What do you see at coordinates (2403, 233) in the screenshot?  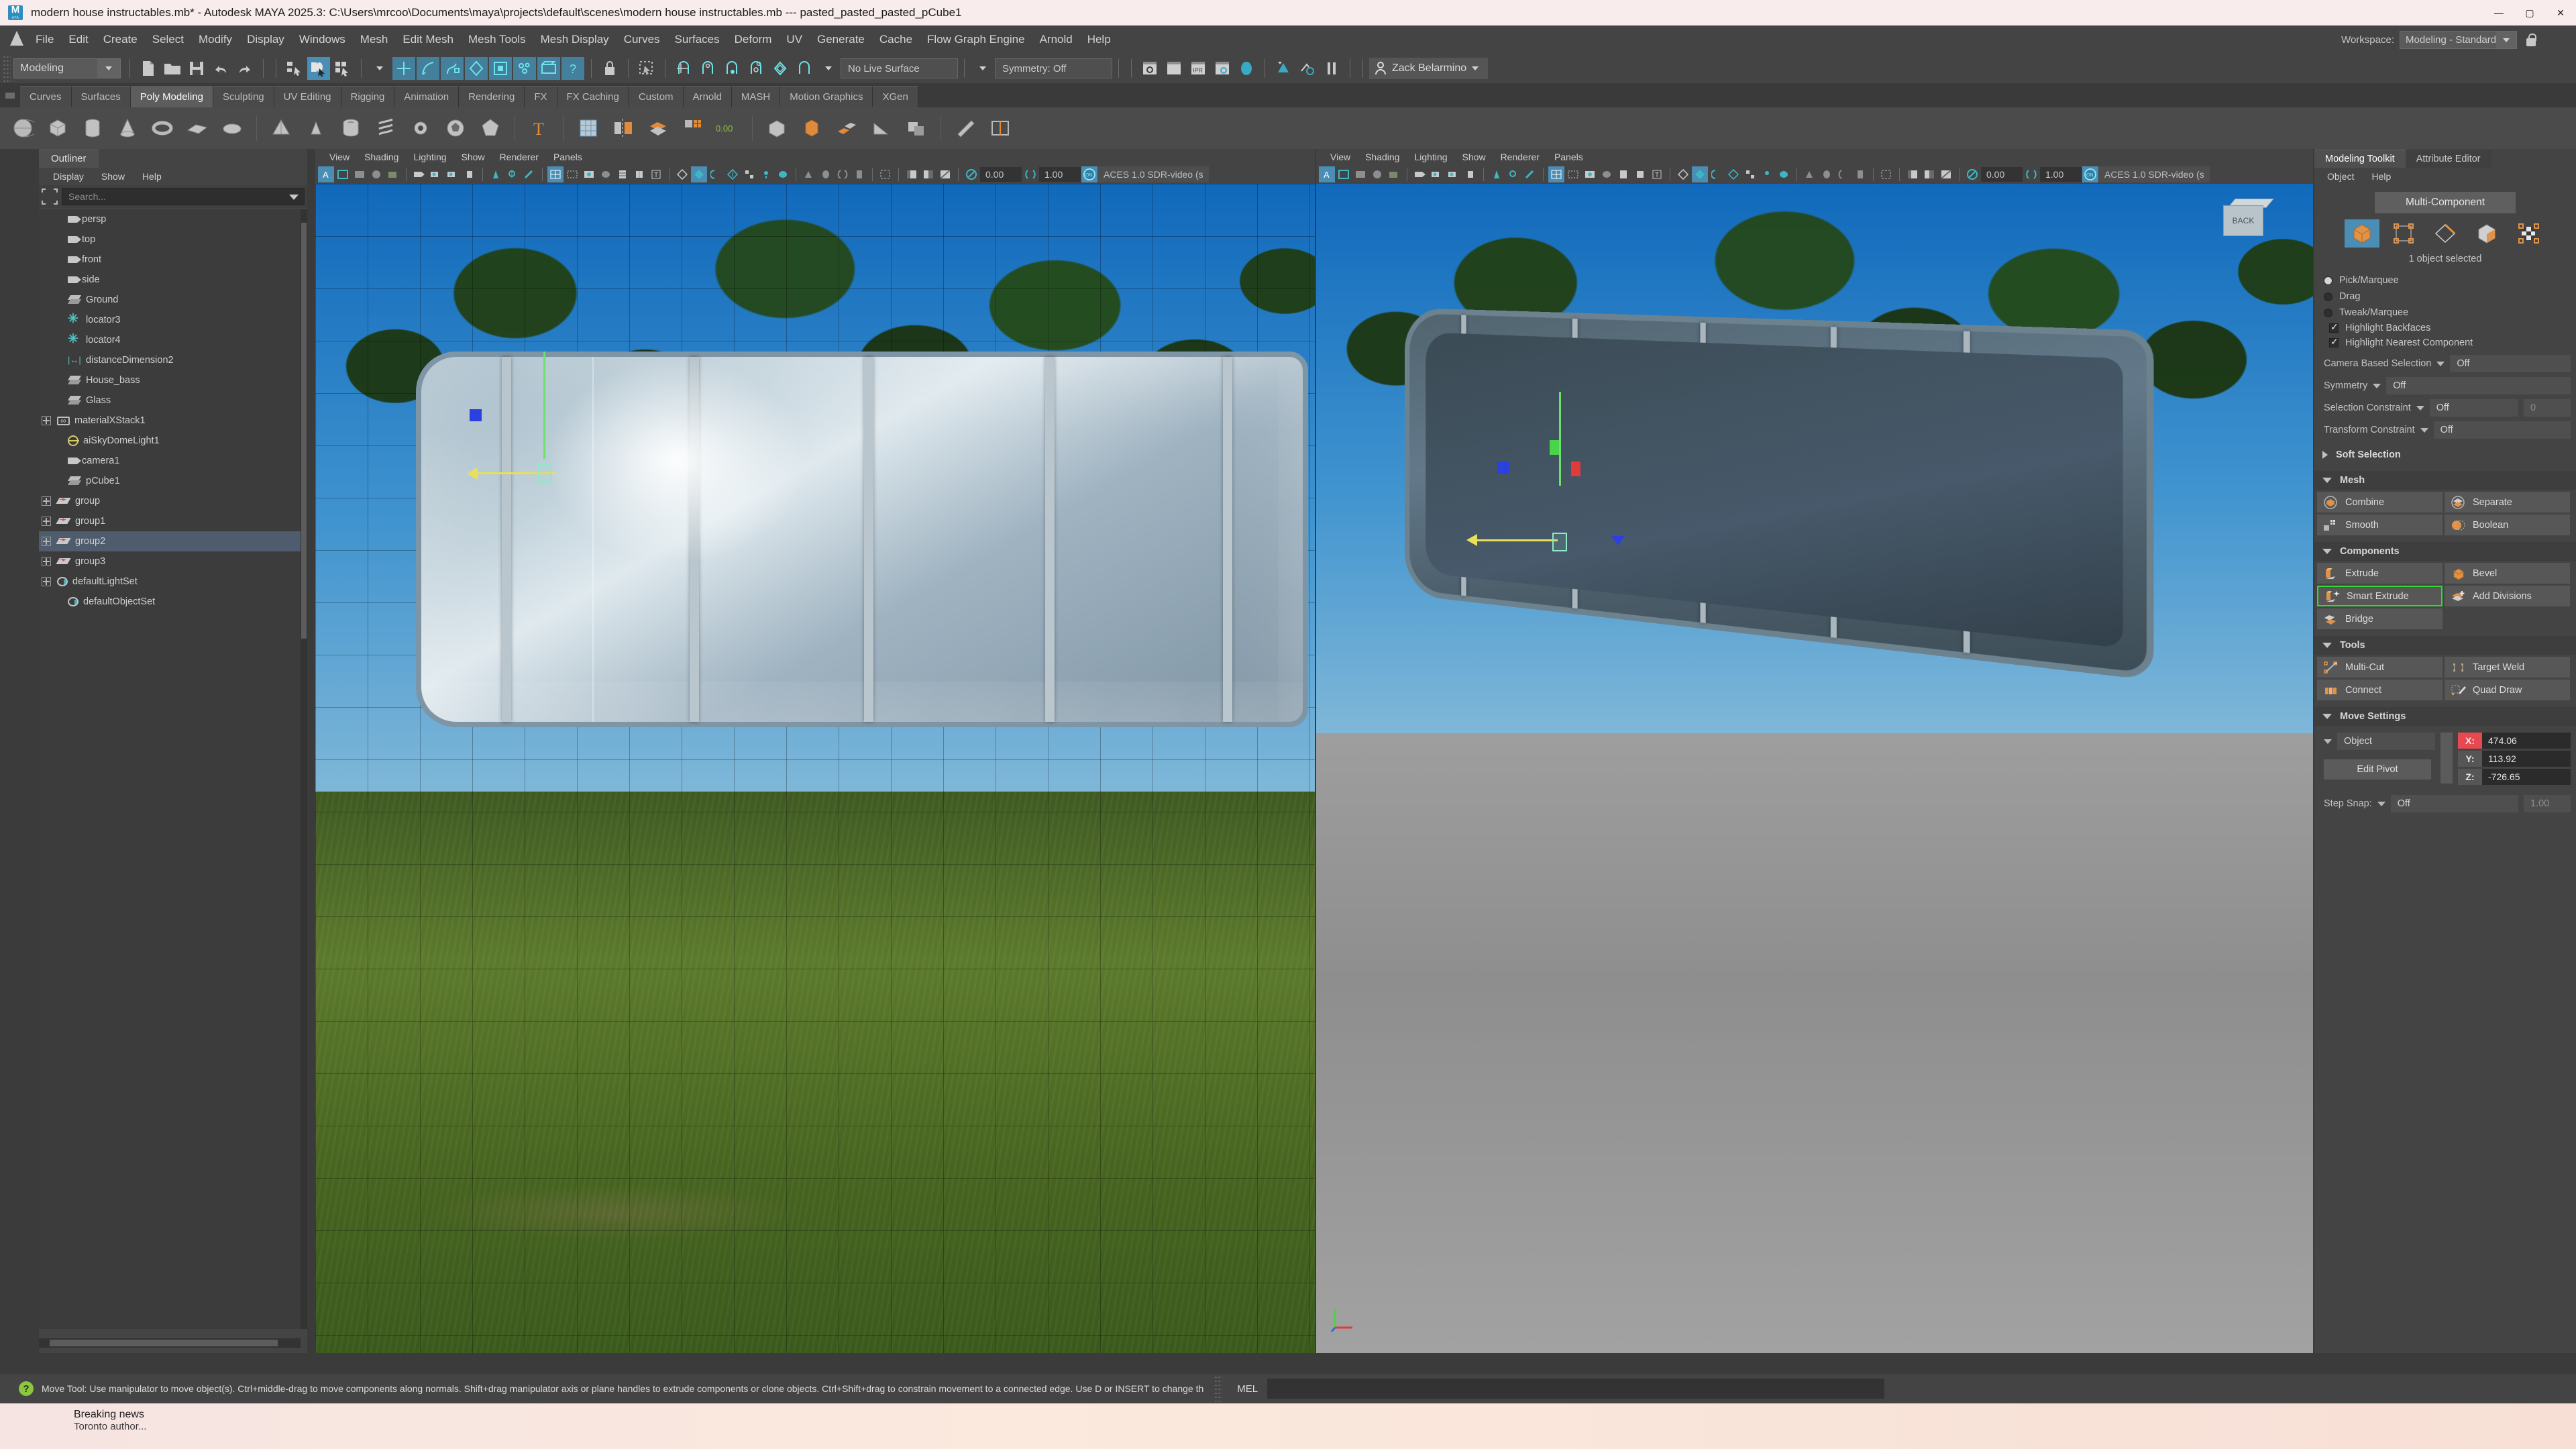 I see `vertex-mode-icon` at bounding box center [2403, 233].